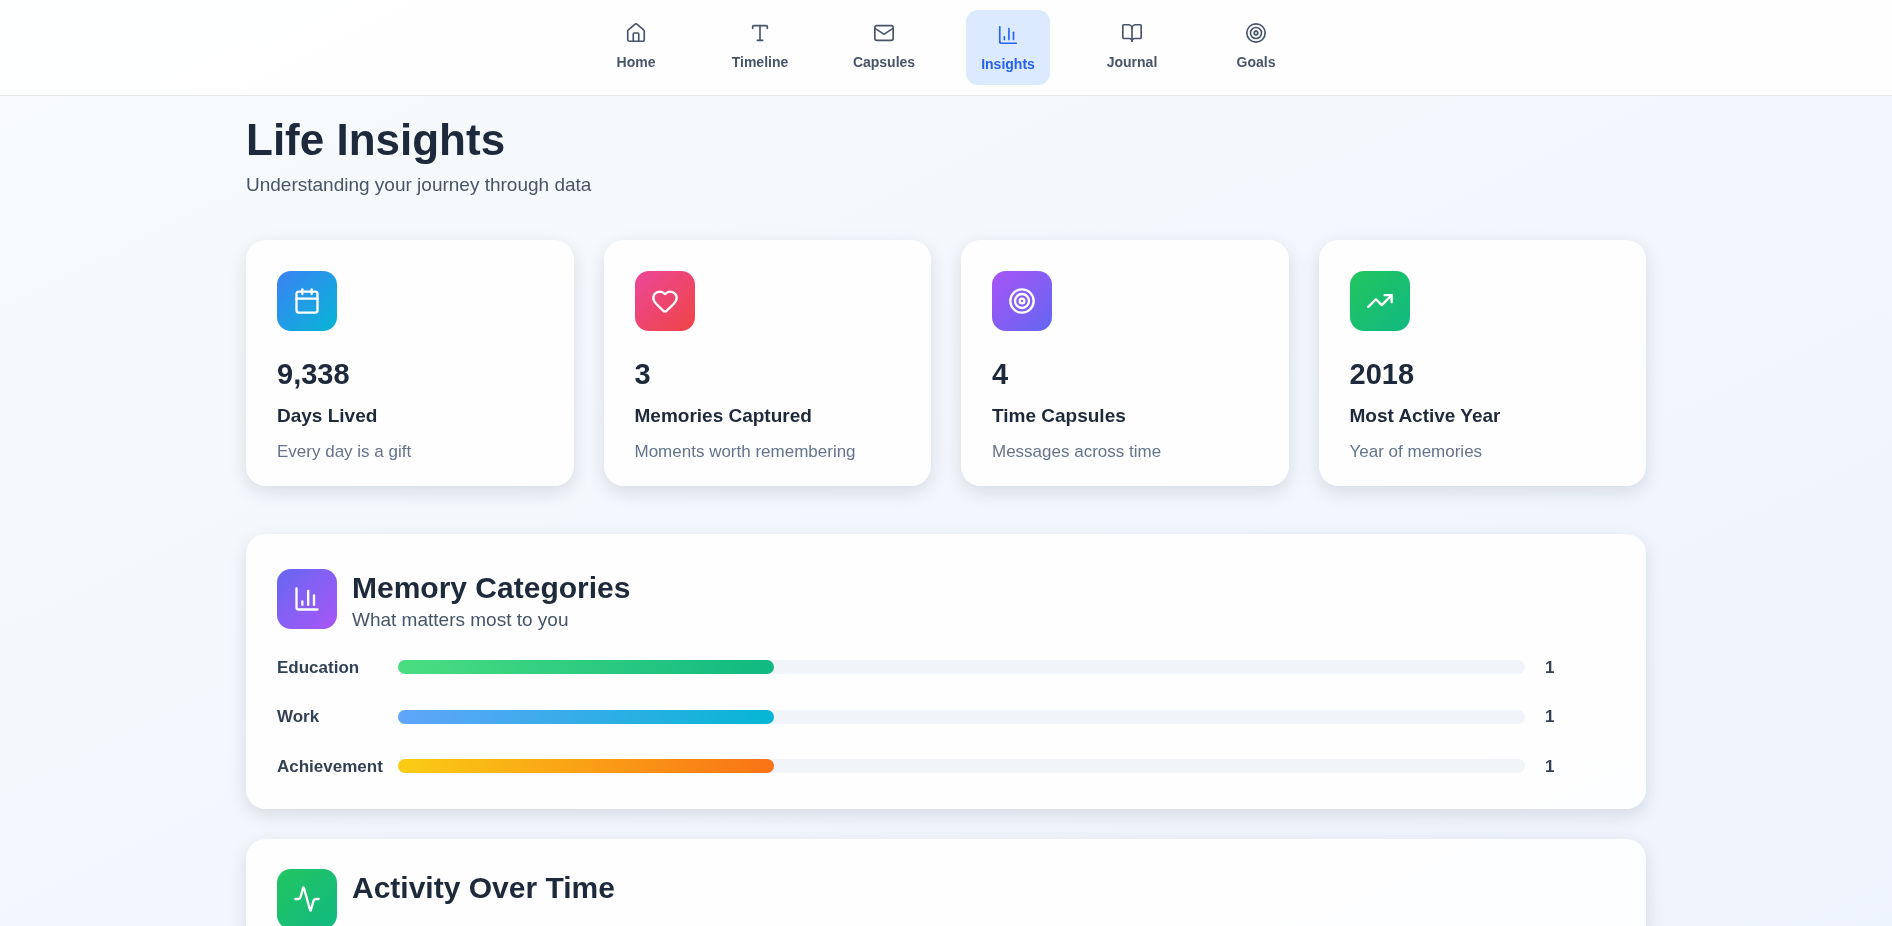 This screenshot has height=926, width=1892. I want to click on book-icon, so click(1132, 33).